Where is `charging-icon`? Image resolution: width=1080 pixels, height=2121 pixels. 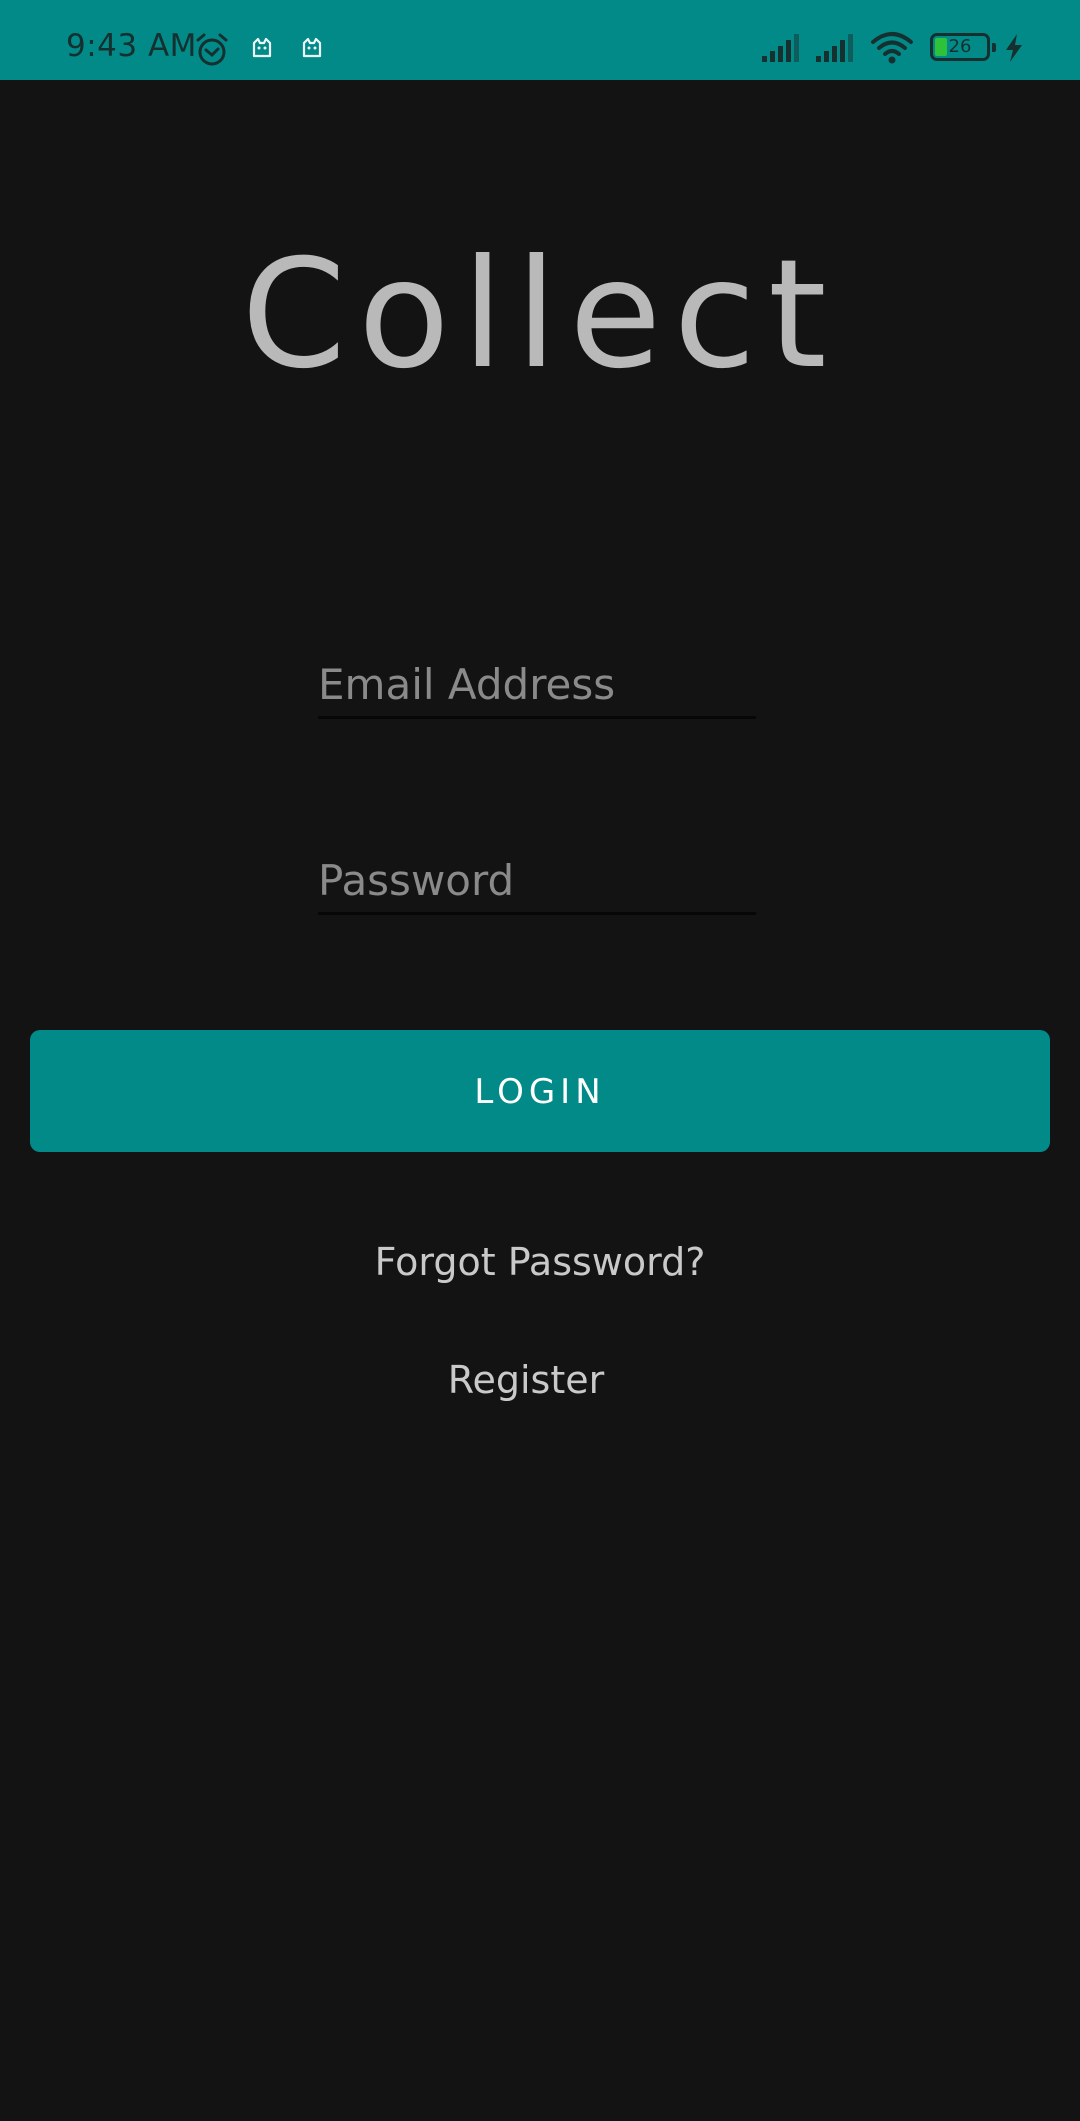
charging-icon is located at coordinates (1014, 48).